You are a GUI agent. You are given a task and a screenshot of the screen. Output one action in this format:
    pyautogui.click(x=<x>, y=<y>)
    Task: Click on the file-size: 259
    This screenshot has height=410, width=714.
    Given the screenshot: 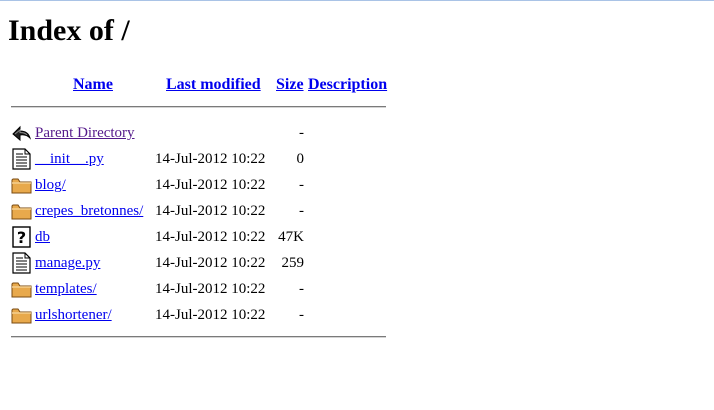 What is the action you would take?
    pyautogui.click(x=293, y=263)
    